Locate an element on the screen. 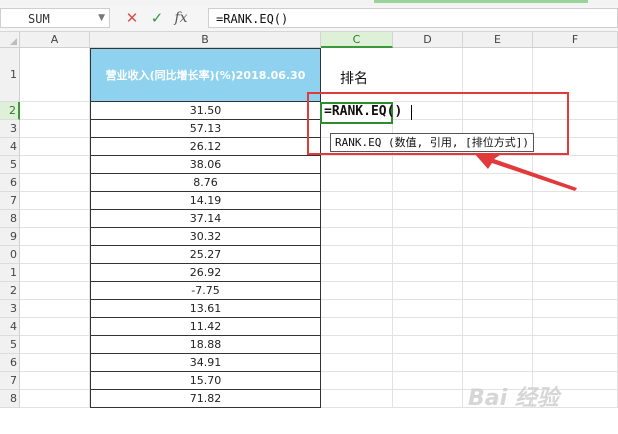  cell-b-value: 26.12 is located at coordinates (205, 147).